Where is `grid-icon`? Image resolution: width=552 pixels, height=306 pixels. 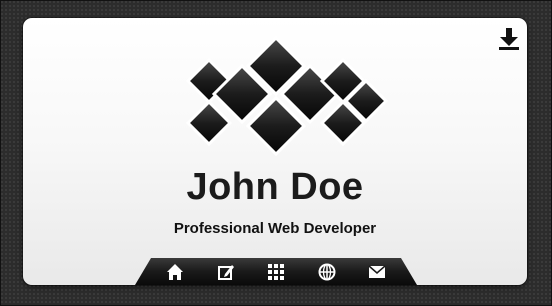 grid-icon is located at coordinates (276, 271).